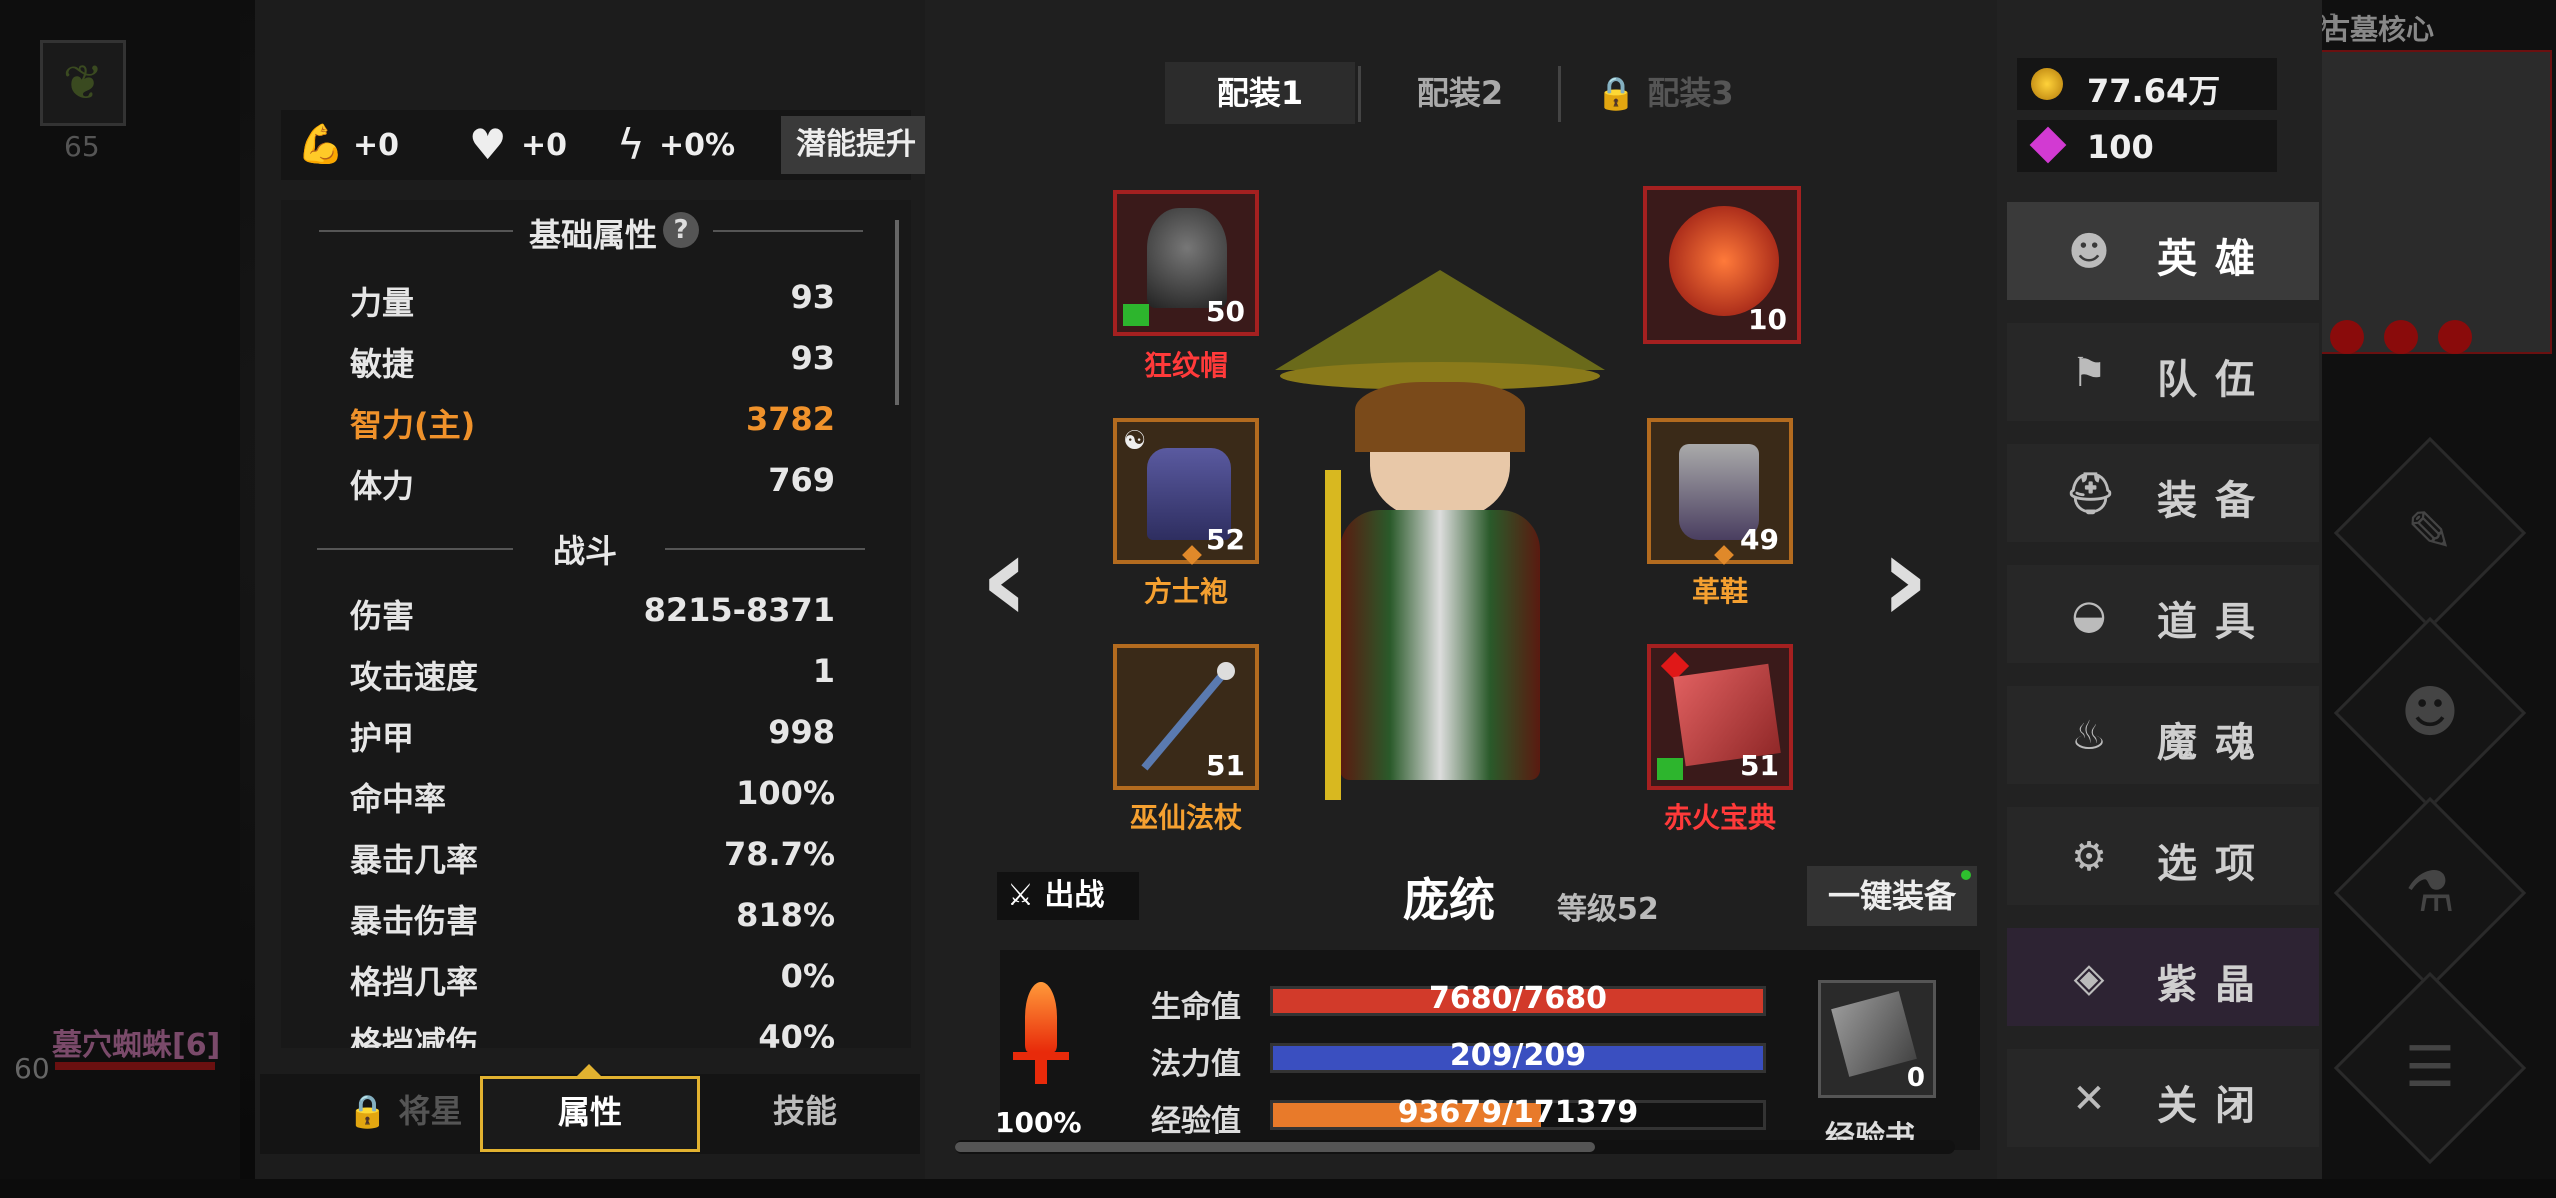 Image resolution: width=2556 pixels, height=1198 pixels. Describe the element at coordinates (785, 915) in the screenshot. I see `stat-value: 818%` at that location.